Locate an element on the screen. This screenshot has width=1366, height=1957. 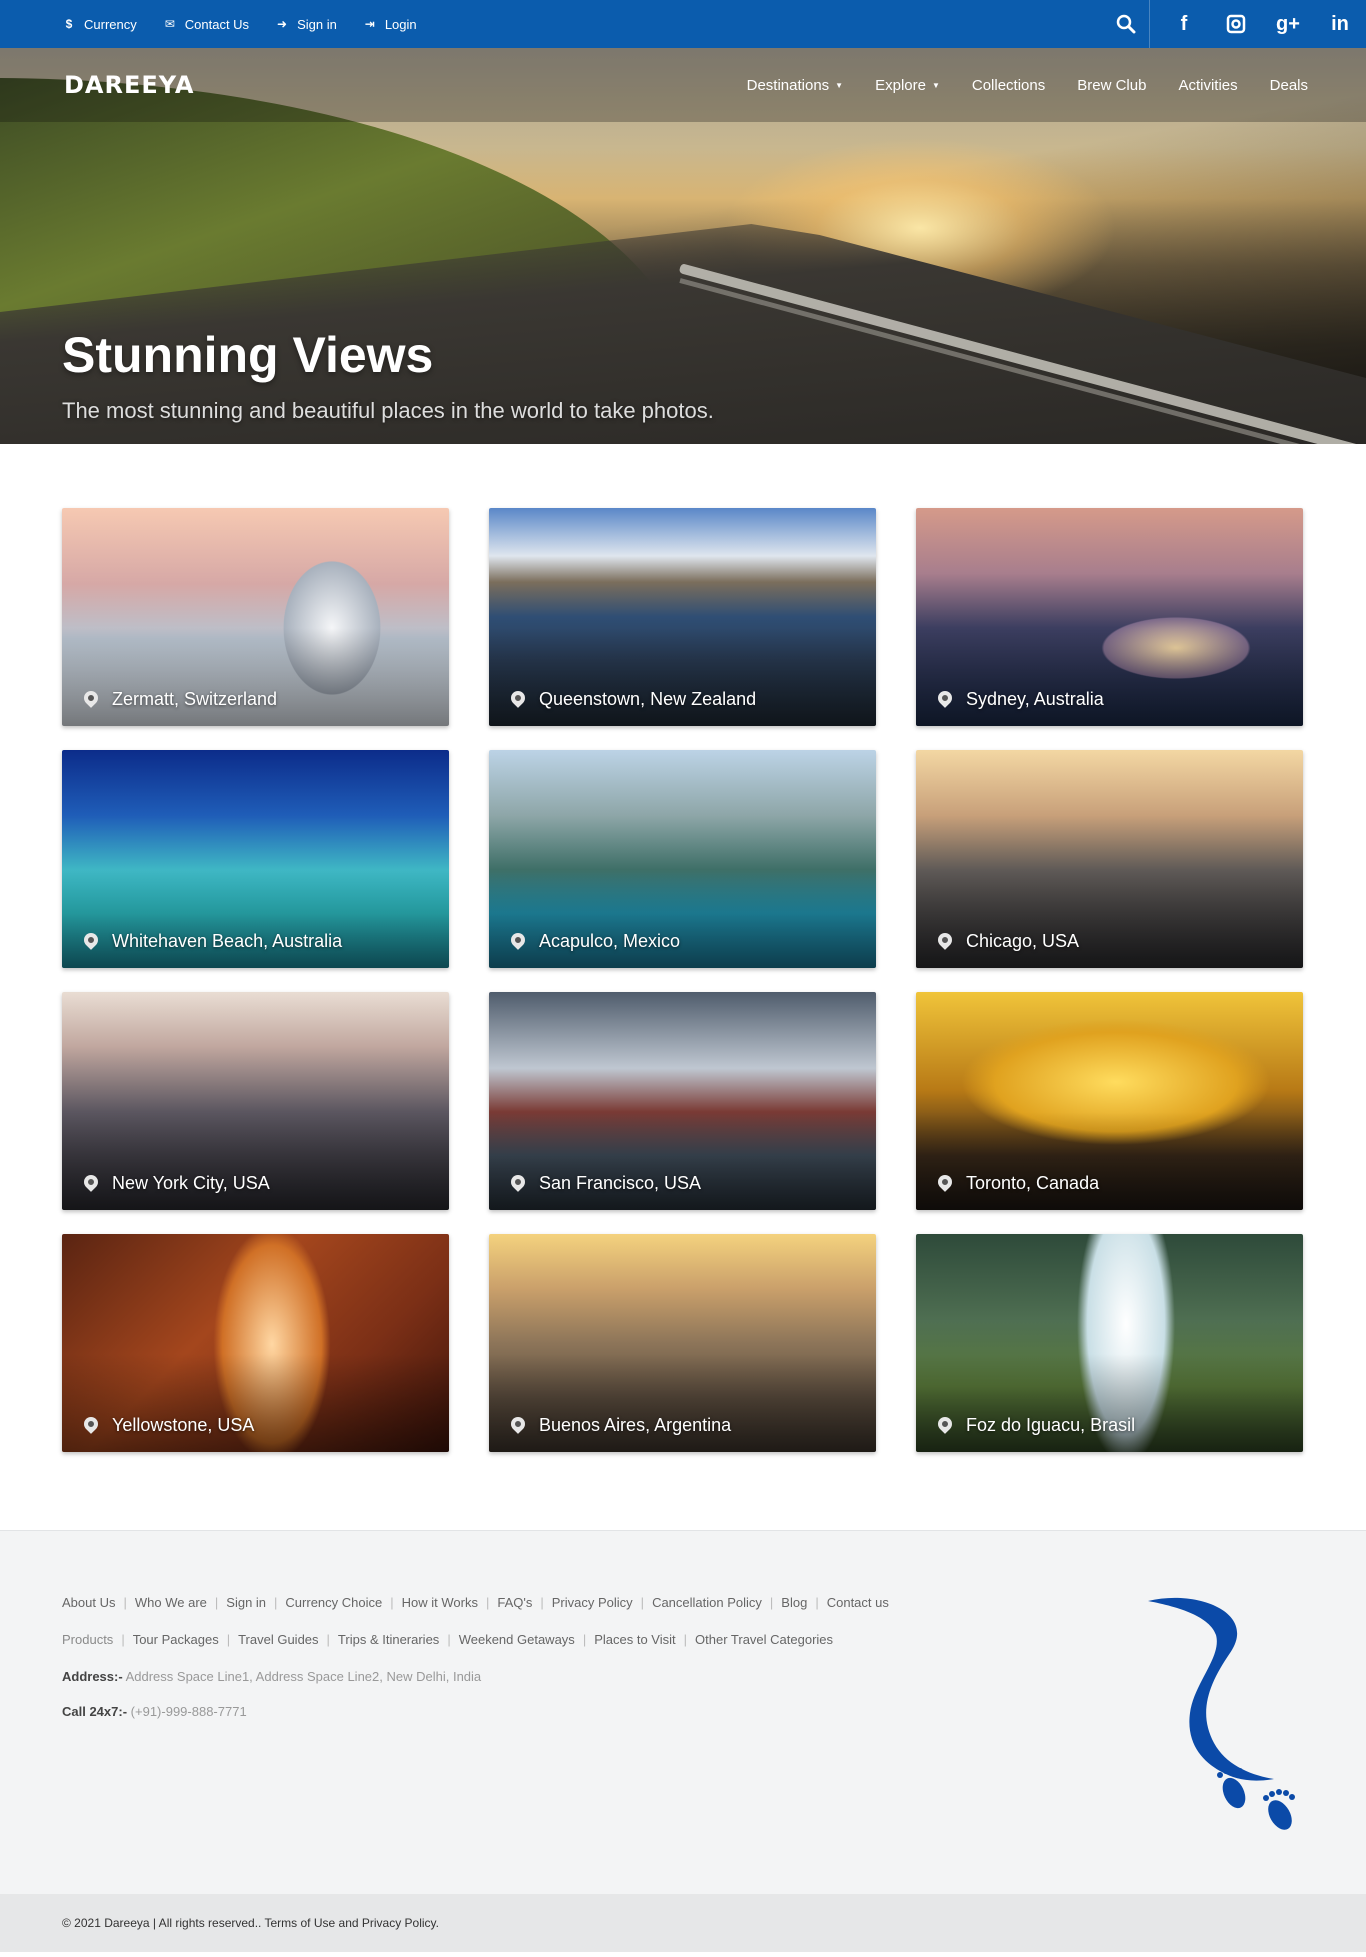
destination-card: Whitehaven Beach, Australia is located at coordinates (255, 859).